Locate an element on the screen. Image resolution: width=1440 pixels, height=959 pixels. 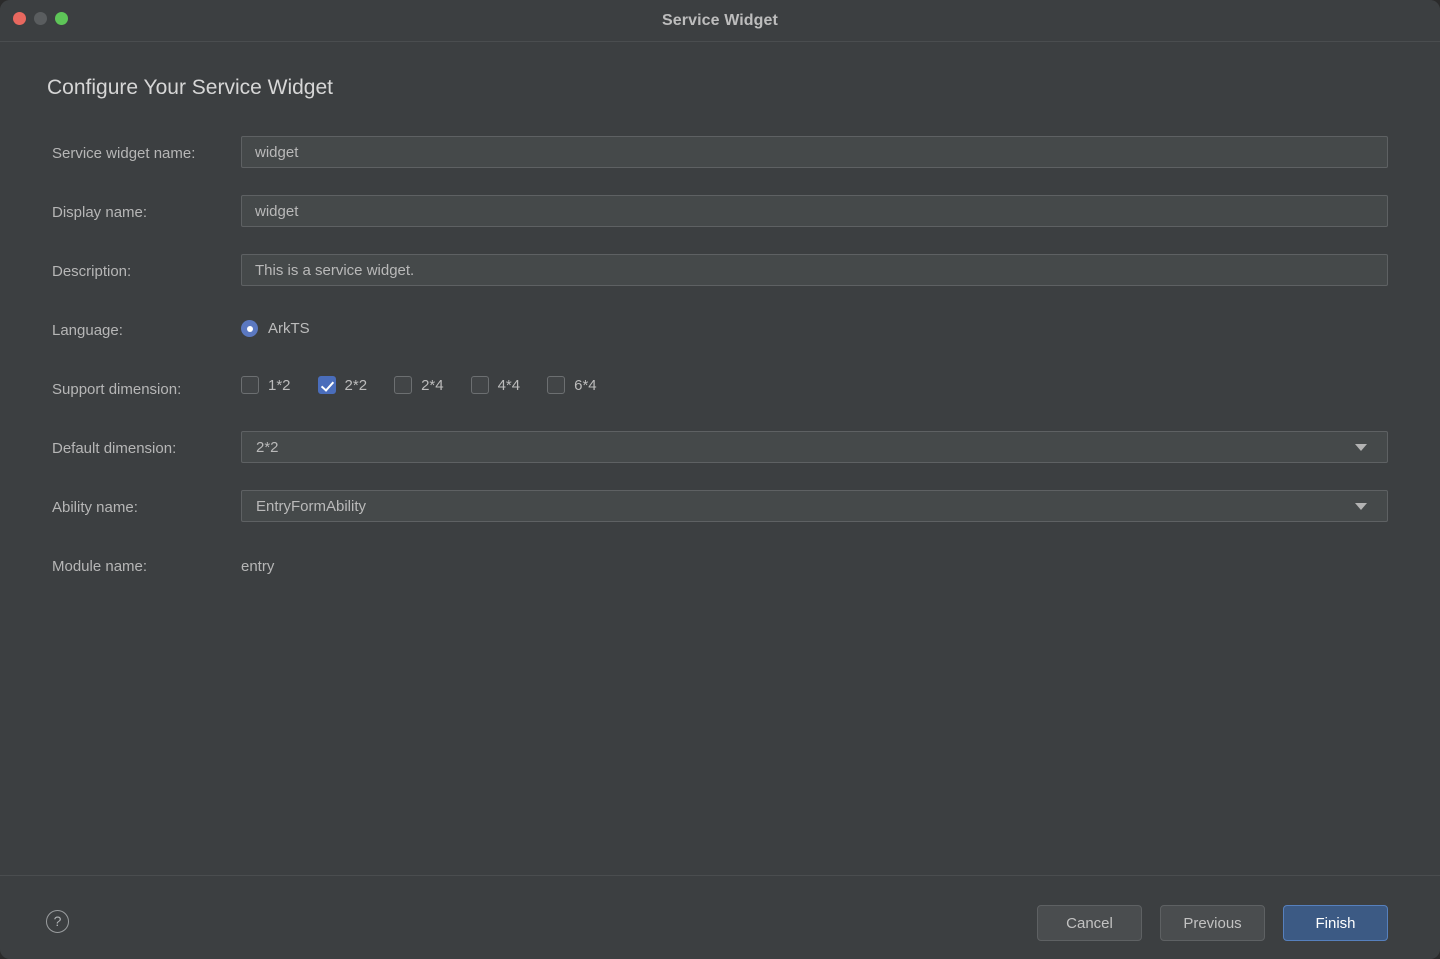
previous-button: Previous is located at coordinates (1212, 923).